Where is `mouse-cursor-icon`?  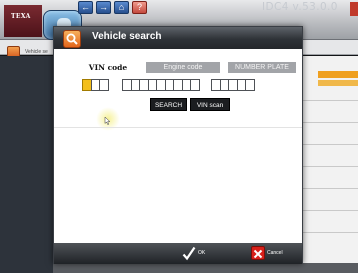
mouse-cursor-icon is located at coordinates (107, 121).